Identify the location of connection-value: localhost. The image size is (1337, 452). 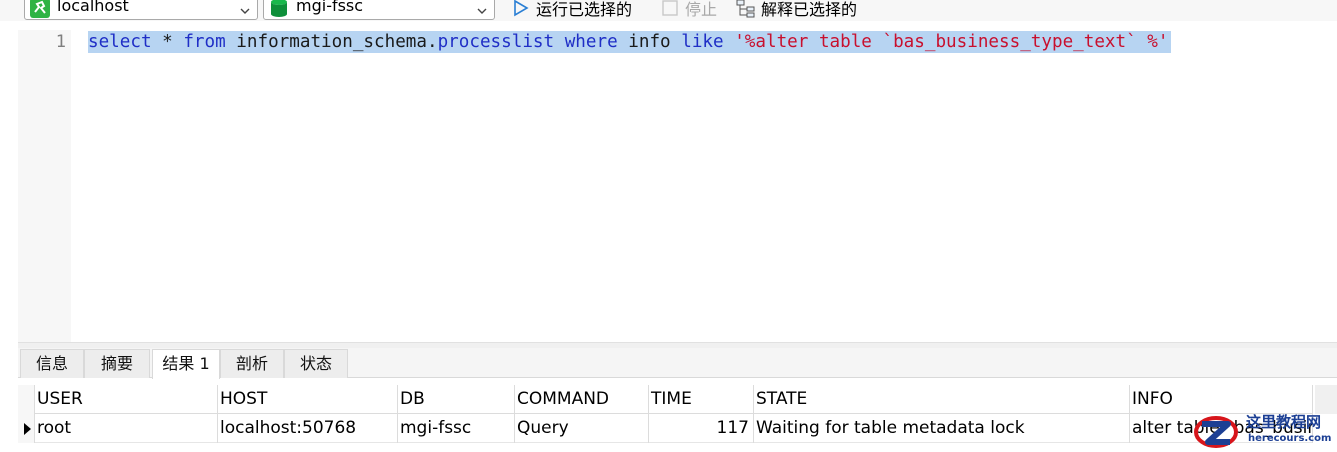
(93, 7).